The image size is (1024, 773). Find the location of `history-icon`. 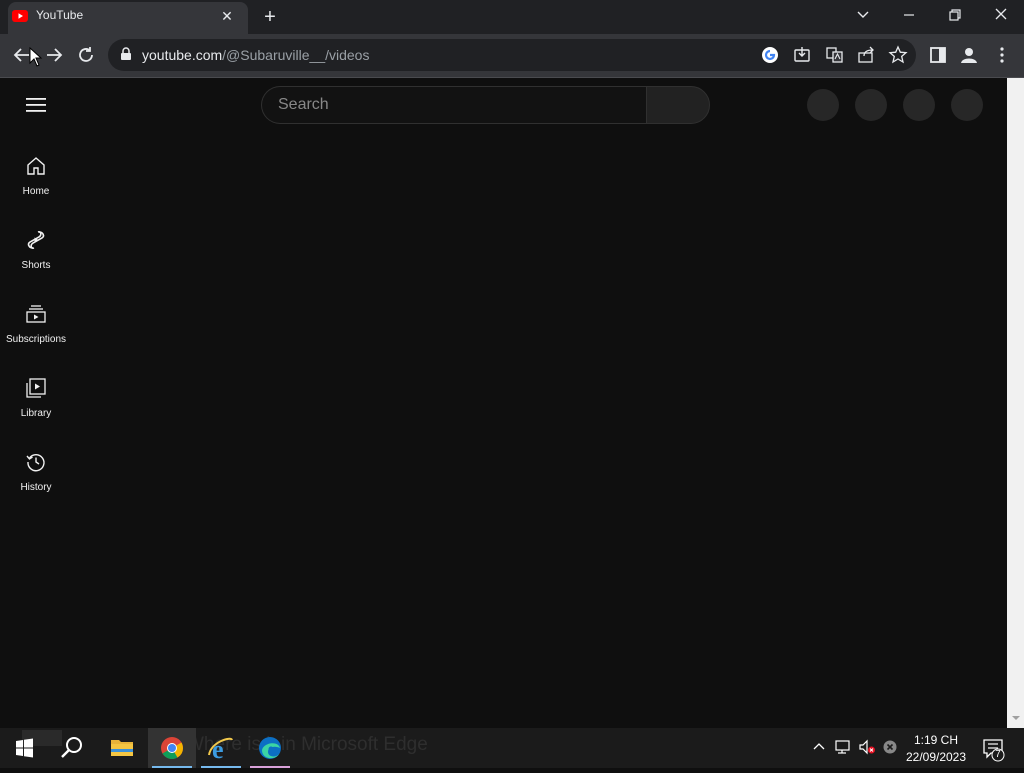

history-icon is located at coordinates (35, 463).